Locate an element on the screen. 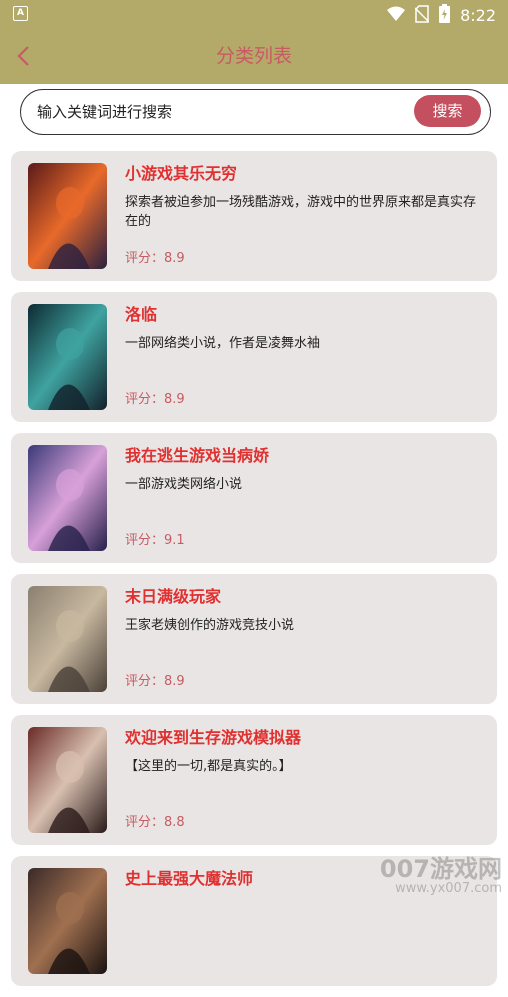  watermark-url: www.yx007.com is located at coordinates (448, 888).